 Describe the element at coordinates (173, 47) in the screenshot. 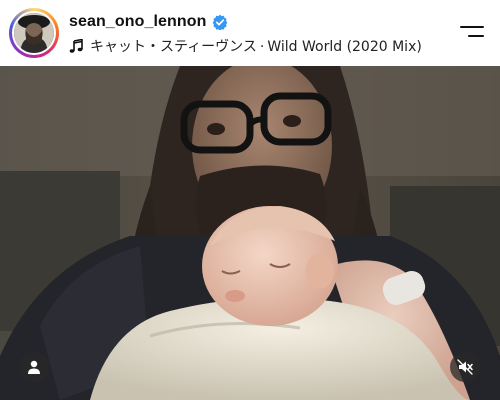

I see `music-artist: キャット・スティーヴンス` at that location.